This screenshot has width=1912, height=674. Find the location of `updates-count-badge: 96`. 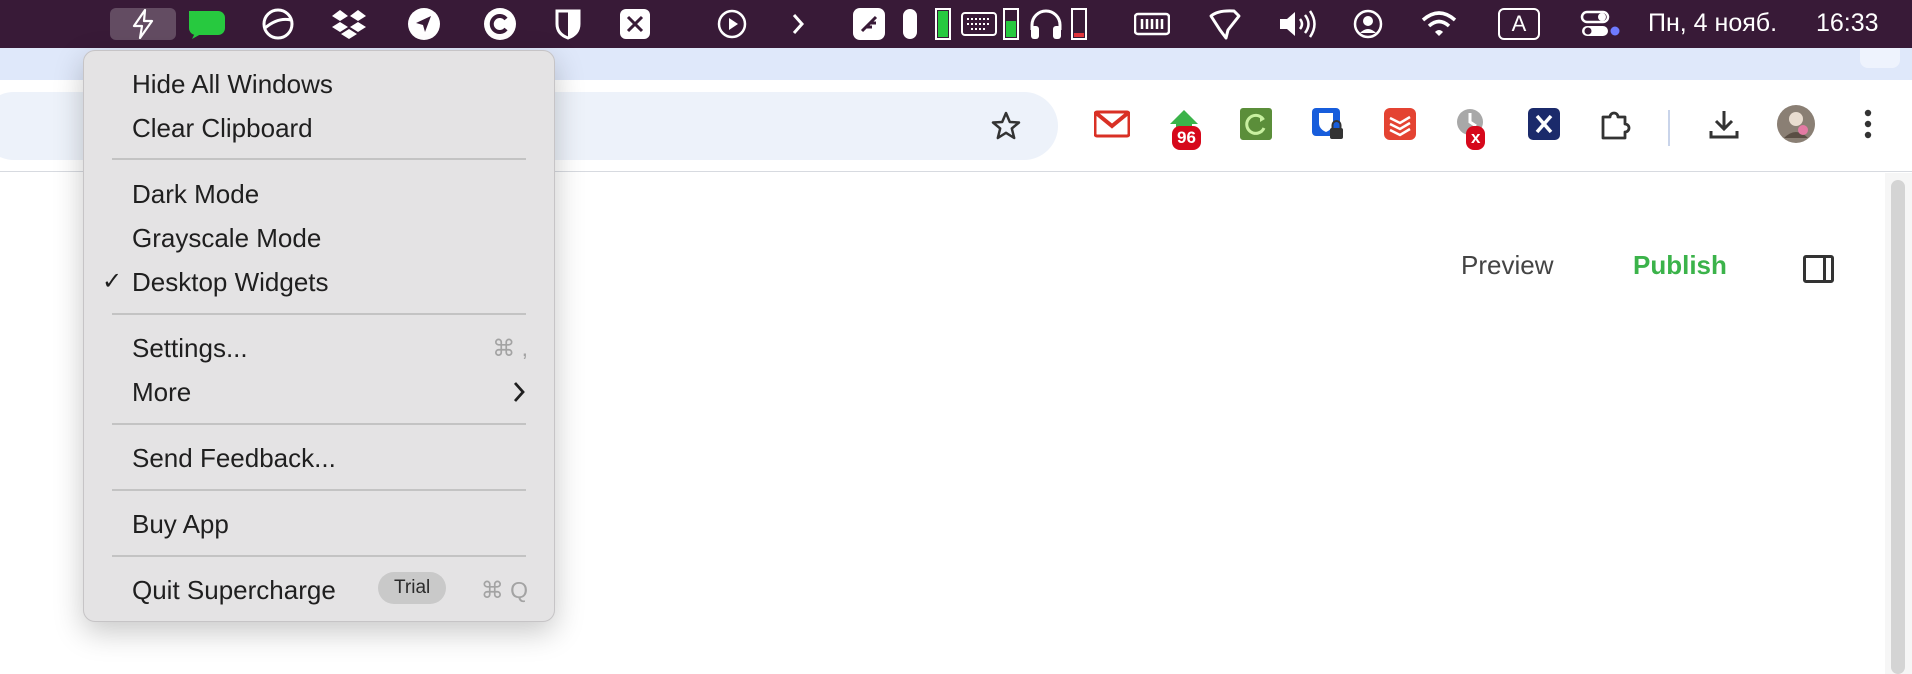

updates-count-badge: 96 is located at coordinates (1186, 138).